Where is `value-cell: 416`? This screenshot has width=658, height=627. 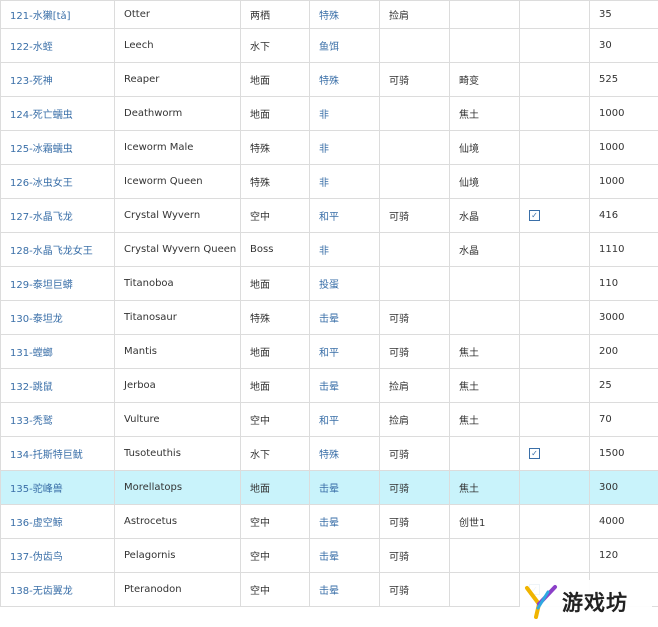
value-cell: 416 is located at coordinates (609, 215).